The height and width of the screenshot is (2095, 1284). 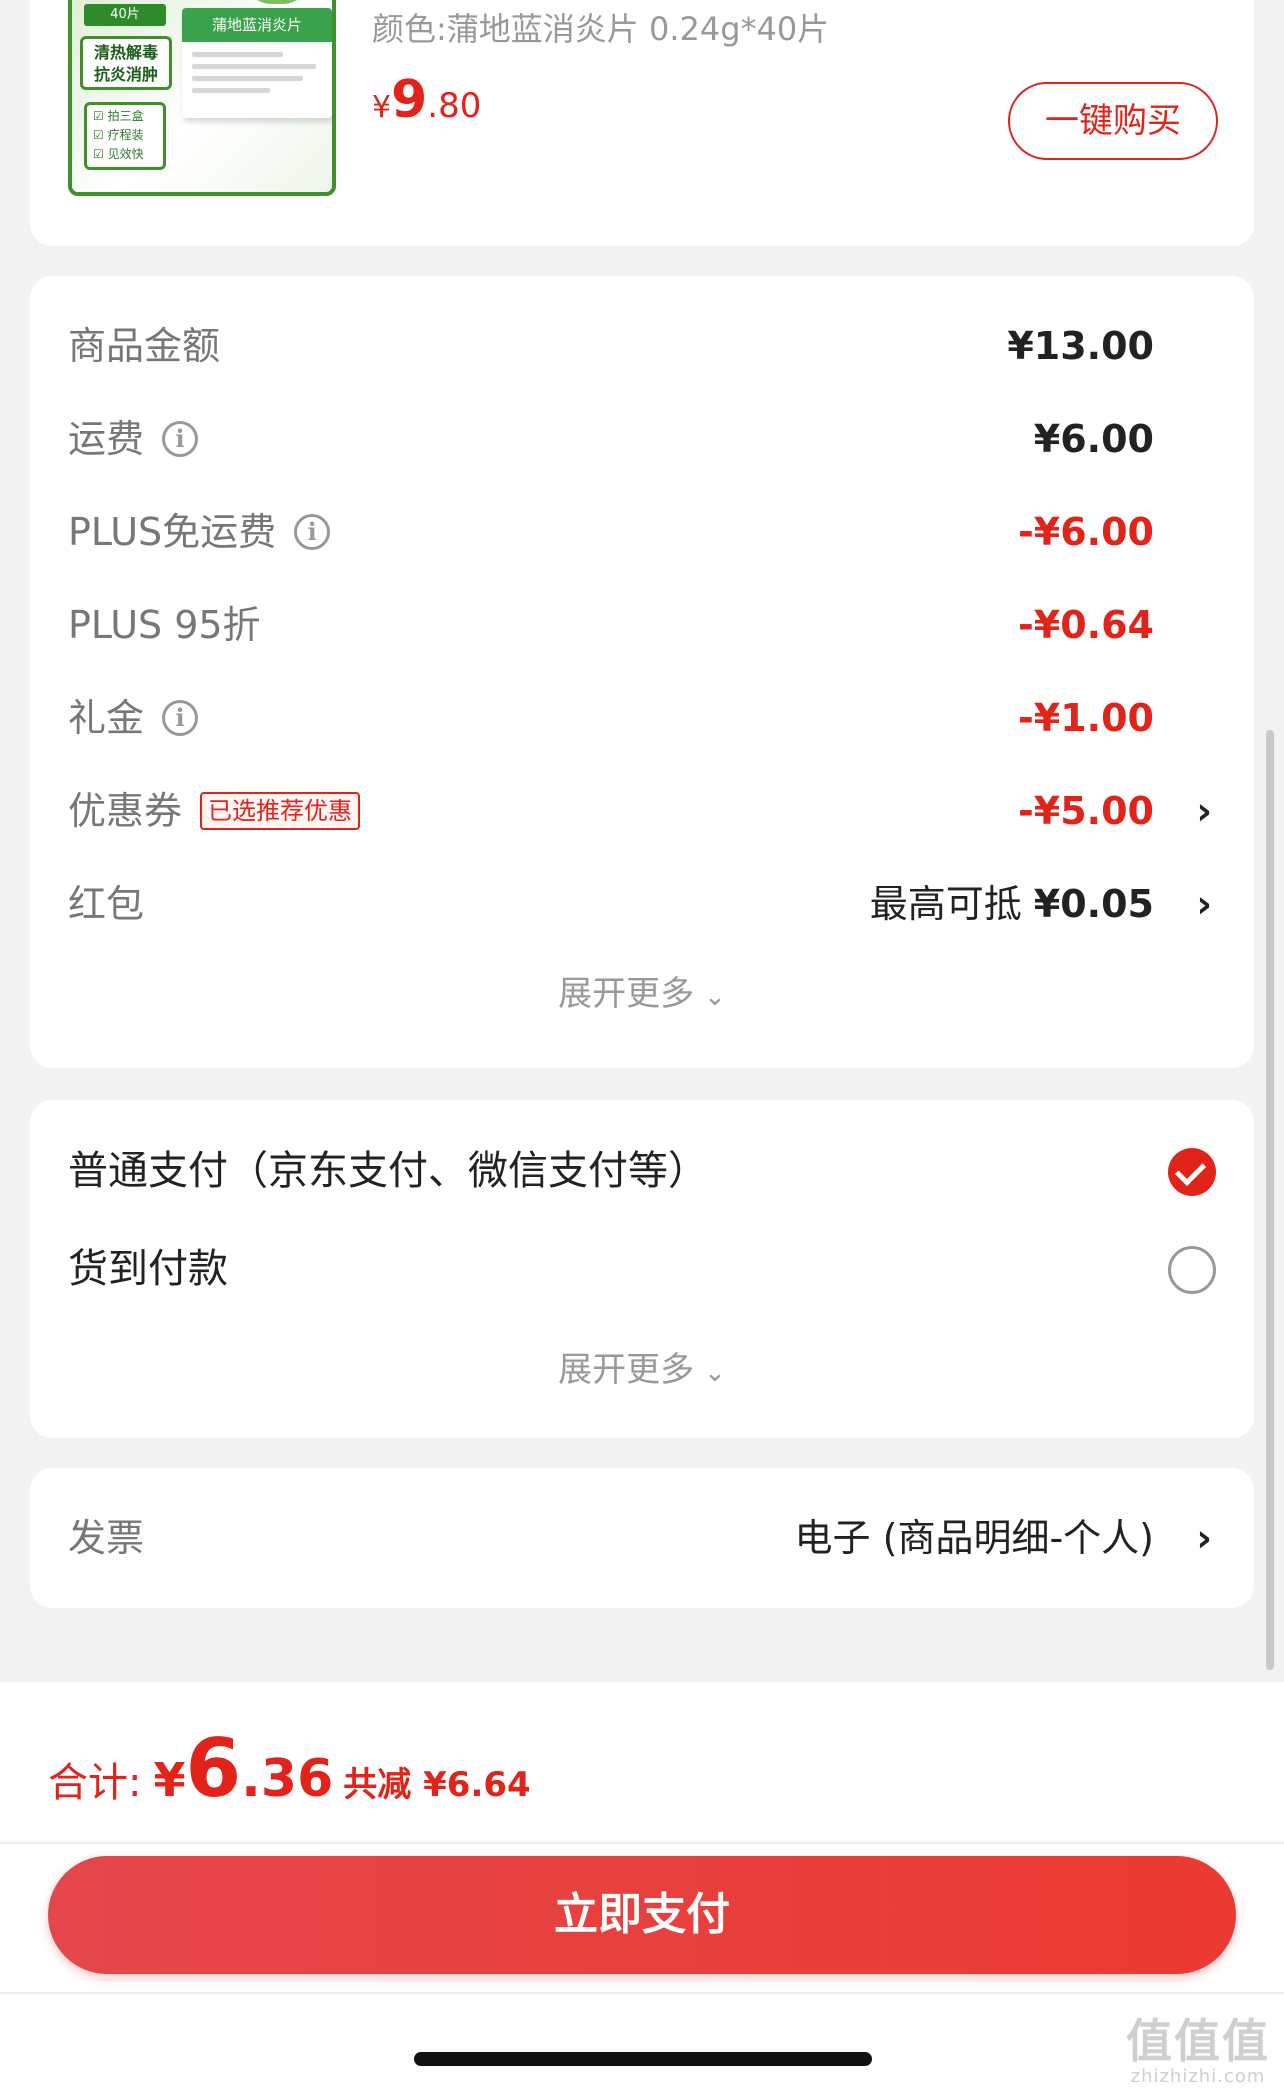 I want to click on summary-row-red-packet: 红包 最高可抵 ¥0.05 ›, so click(x=642, y=904).